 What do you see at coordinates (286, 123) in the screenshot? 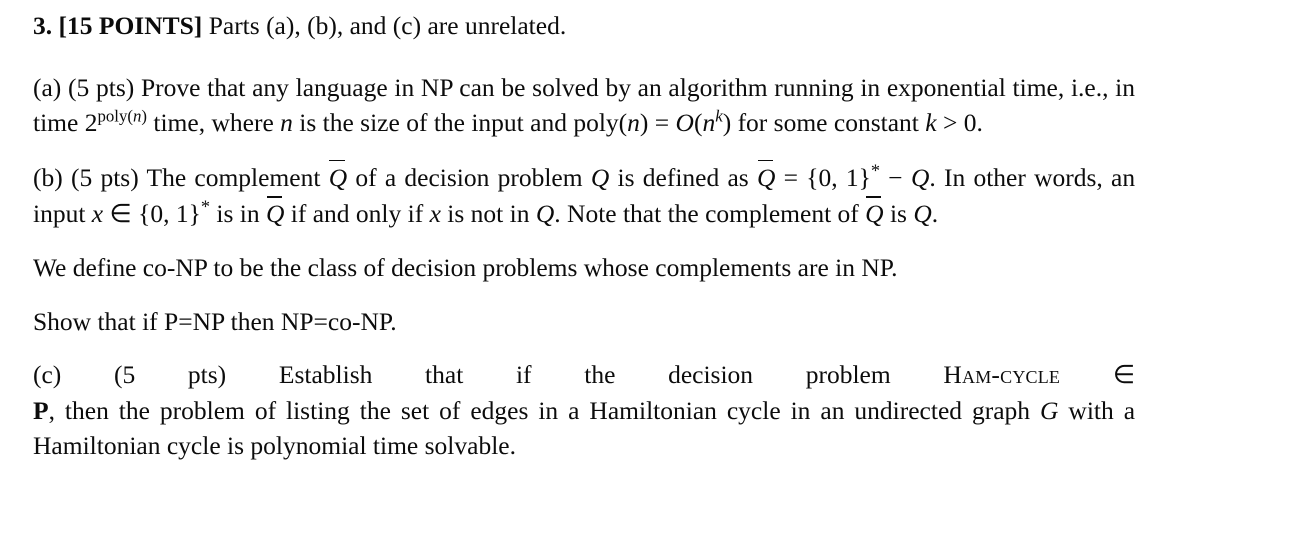
I see `variable-n: n` at bounding box center [286, 123].